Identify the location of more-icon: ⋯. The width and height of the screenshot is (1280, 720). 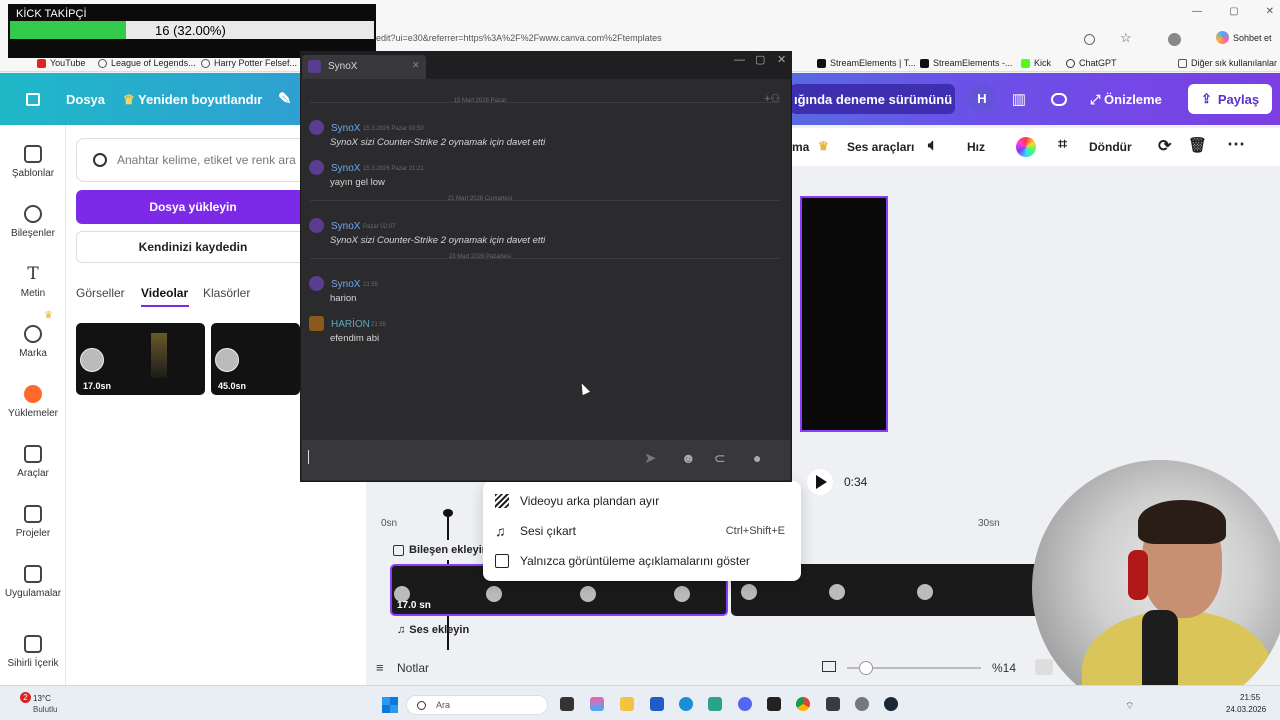
(1236, 144).